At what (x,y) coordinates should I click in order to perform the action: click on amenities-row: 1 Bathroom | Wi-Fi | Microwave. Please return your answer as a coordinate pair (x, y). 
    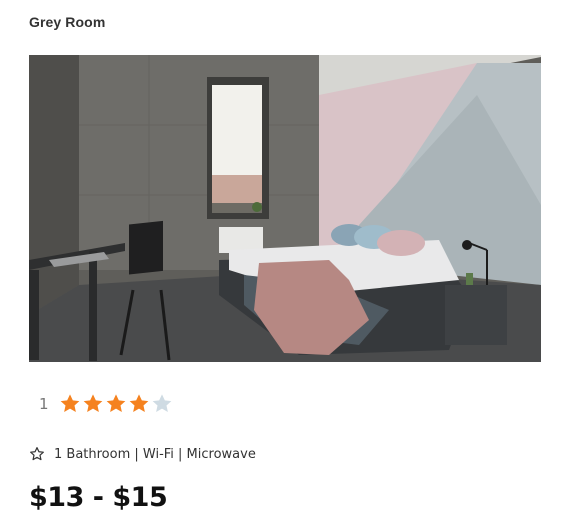
    Looking at the image, I should click on (142, 454).